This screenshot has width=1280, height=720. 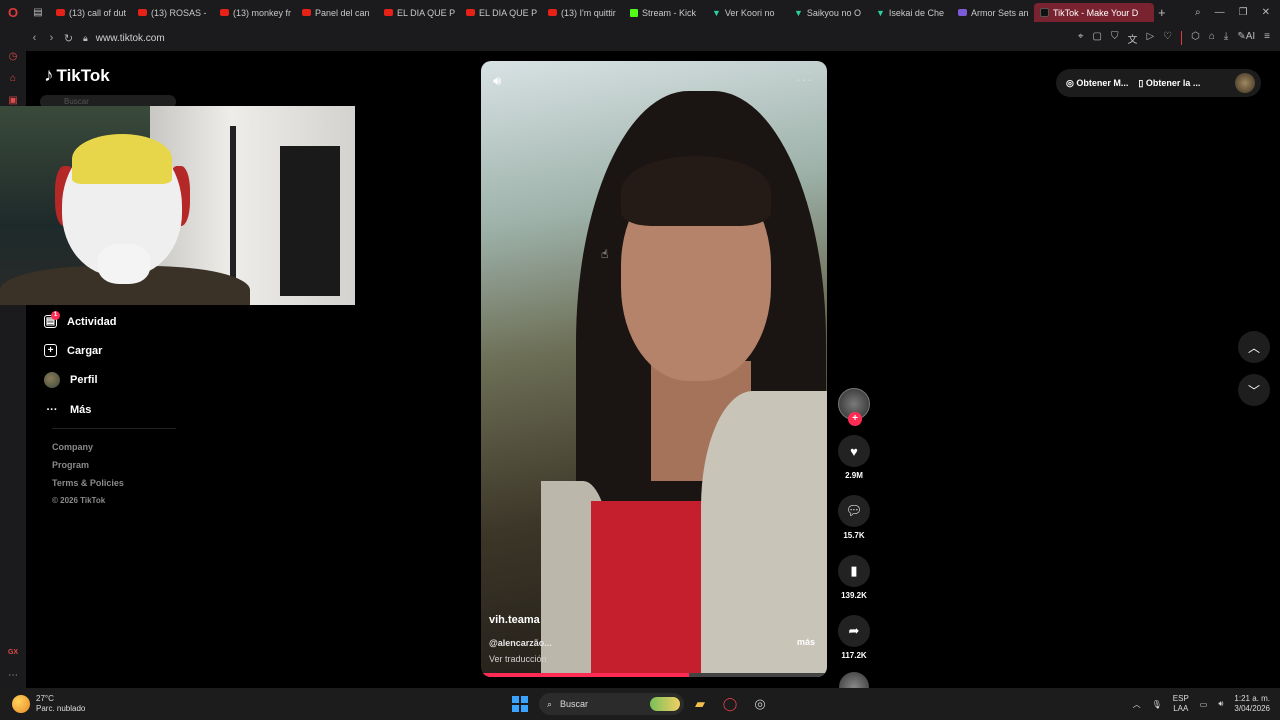 I want to click on tiktok-note-icon: ♪, so click(x=49, y=75).